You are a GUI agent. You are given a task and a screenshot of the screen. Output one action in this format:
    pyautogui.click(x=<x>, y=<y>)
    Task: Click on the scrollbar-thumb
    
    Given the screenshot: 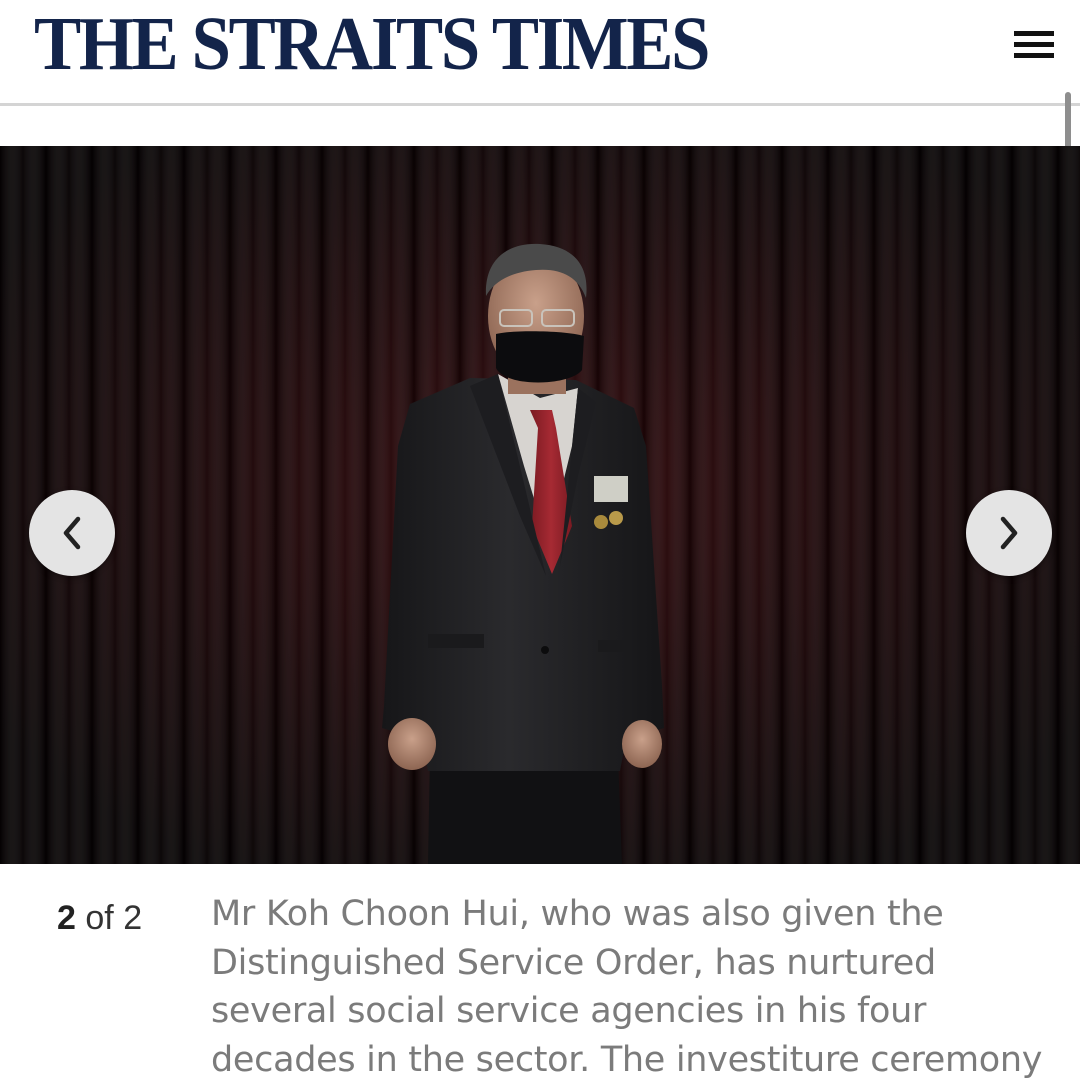 What is the action you would take?
    pyautogui.click(x=1068, y=121)
    